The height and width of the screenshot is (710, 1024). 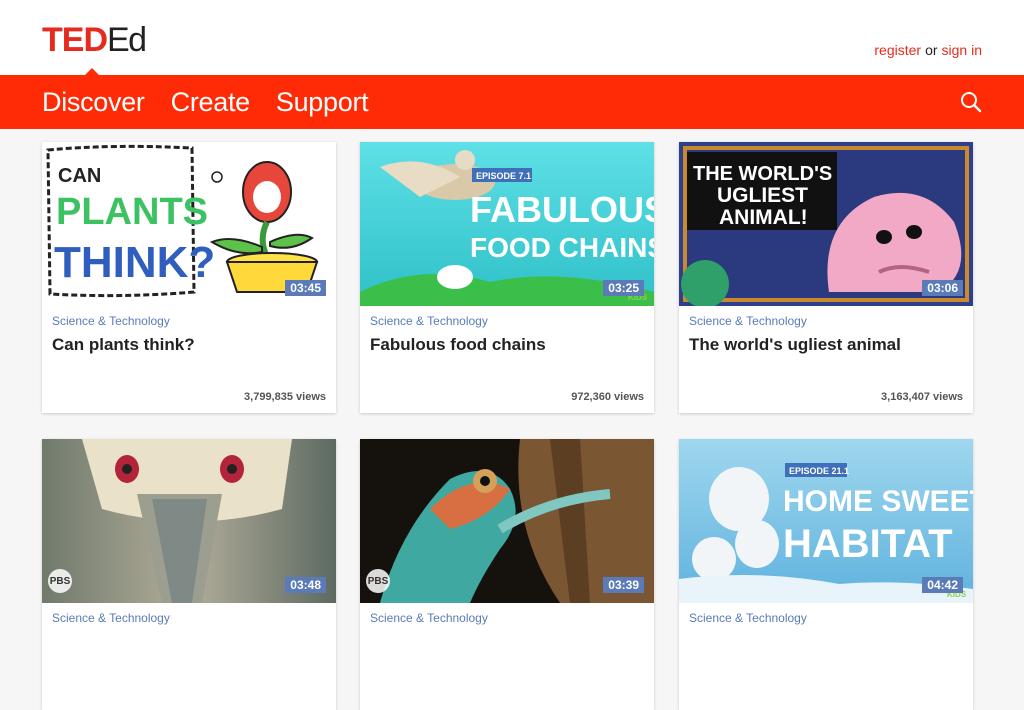 What do you see at coordinates (819, 471) in the screenshot?
I see `thumb-episode-text: EPISODE 21.1` at bounding box center [819, 471].